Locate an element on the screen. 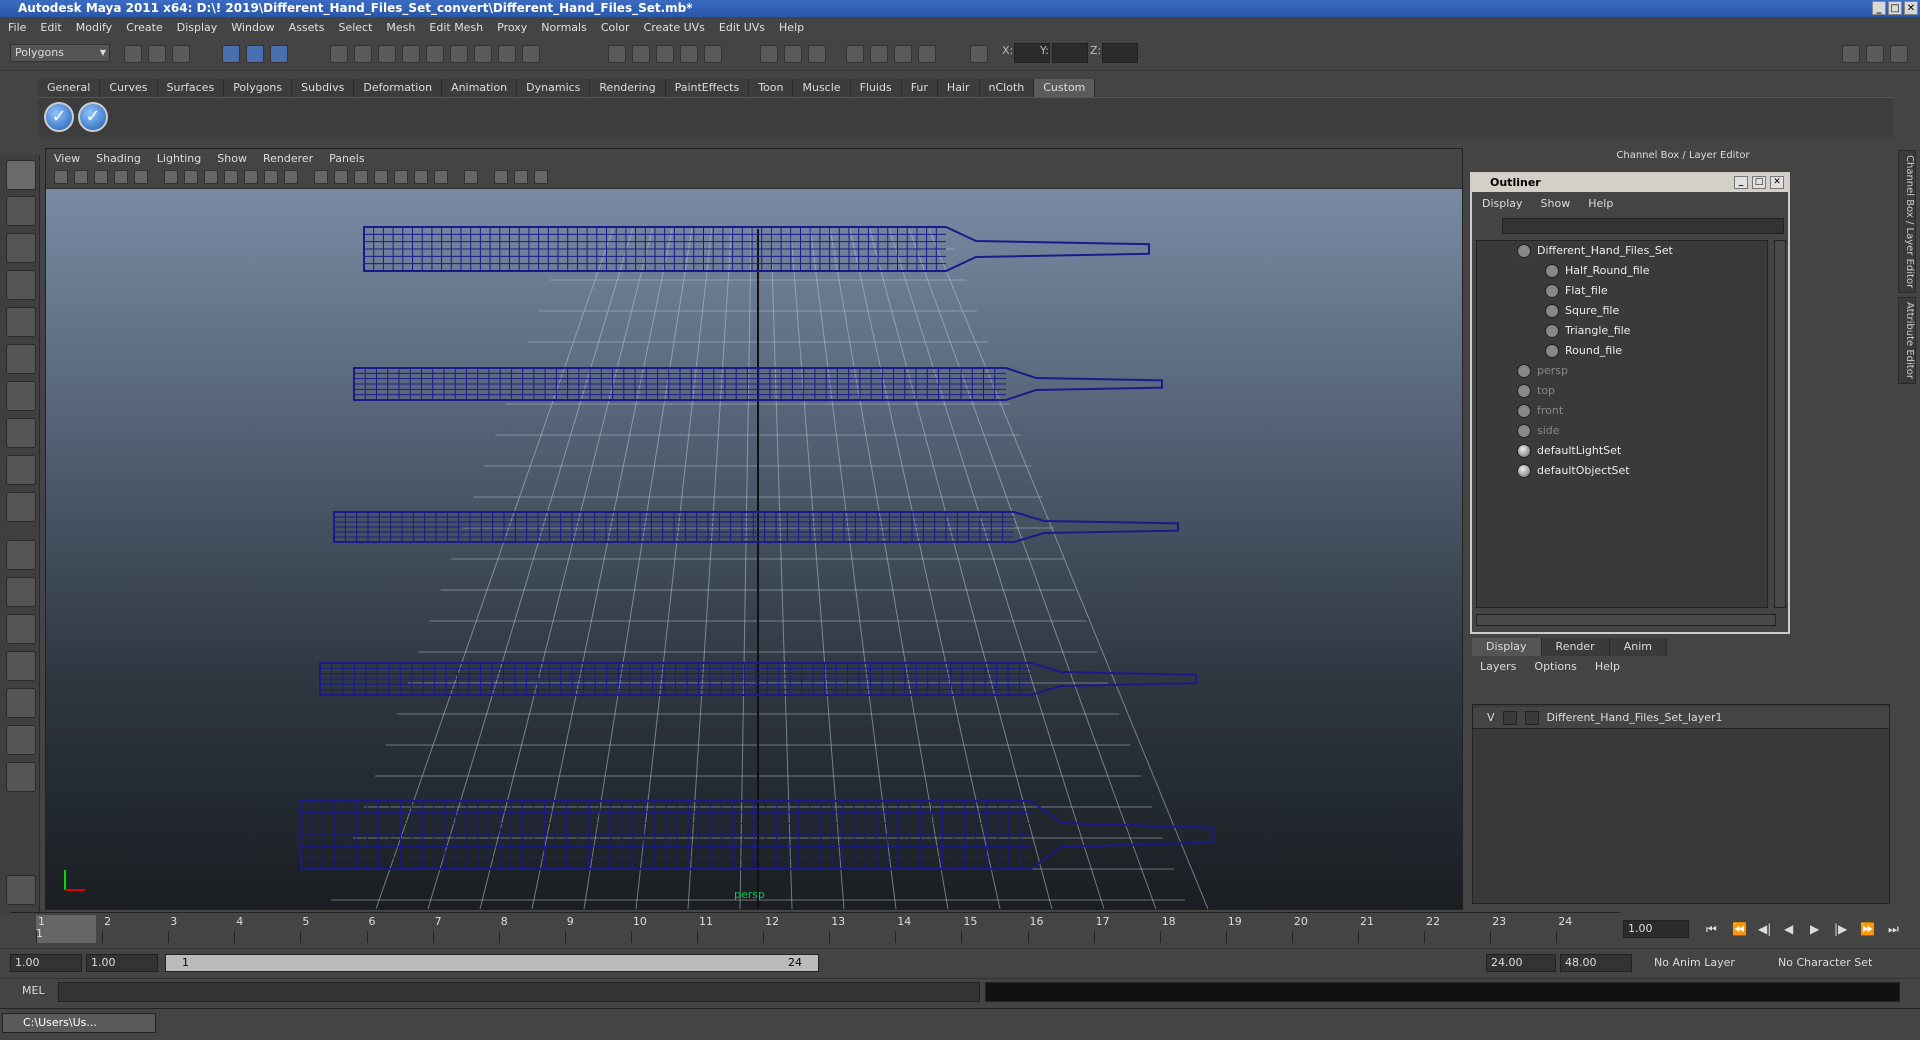 Image resolution: width=1920 pixels, height=1040 pixels. menu-edit: Edit is located at coordinates (50, 27).